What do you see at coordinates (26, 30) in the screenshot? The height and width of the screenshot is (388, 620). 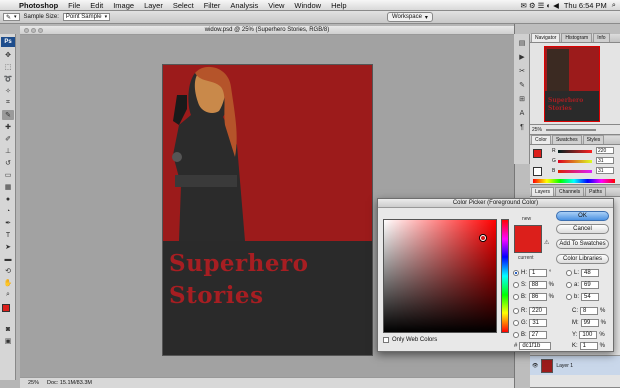 I see `close-window-icon` at bounding box center [26, 30].